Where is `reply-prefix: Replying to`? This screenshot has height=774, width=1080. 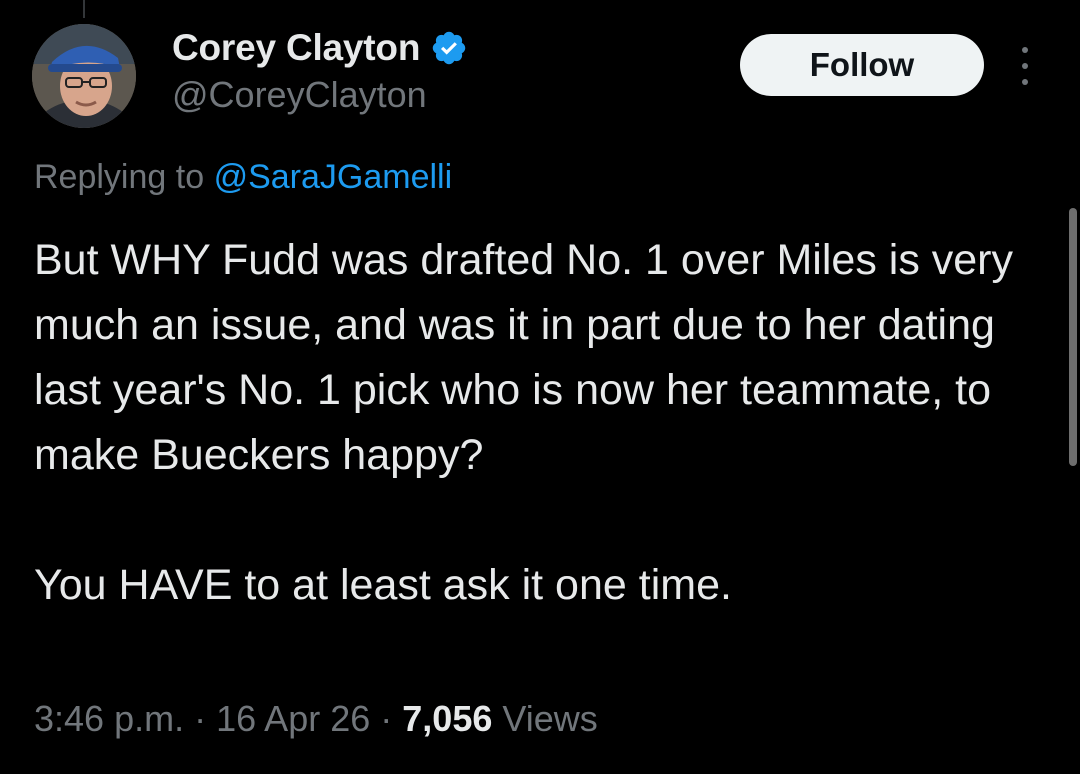 reply-prefix: Replying to is located at coordinates (119, 177).